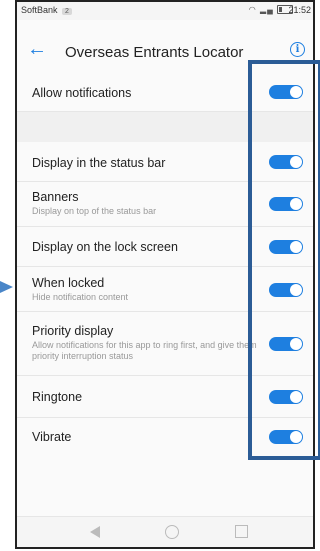  I want to click on nav-back-icon, so click(95, 532).